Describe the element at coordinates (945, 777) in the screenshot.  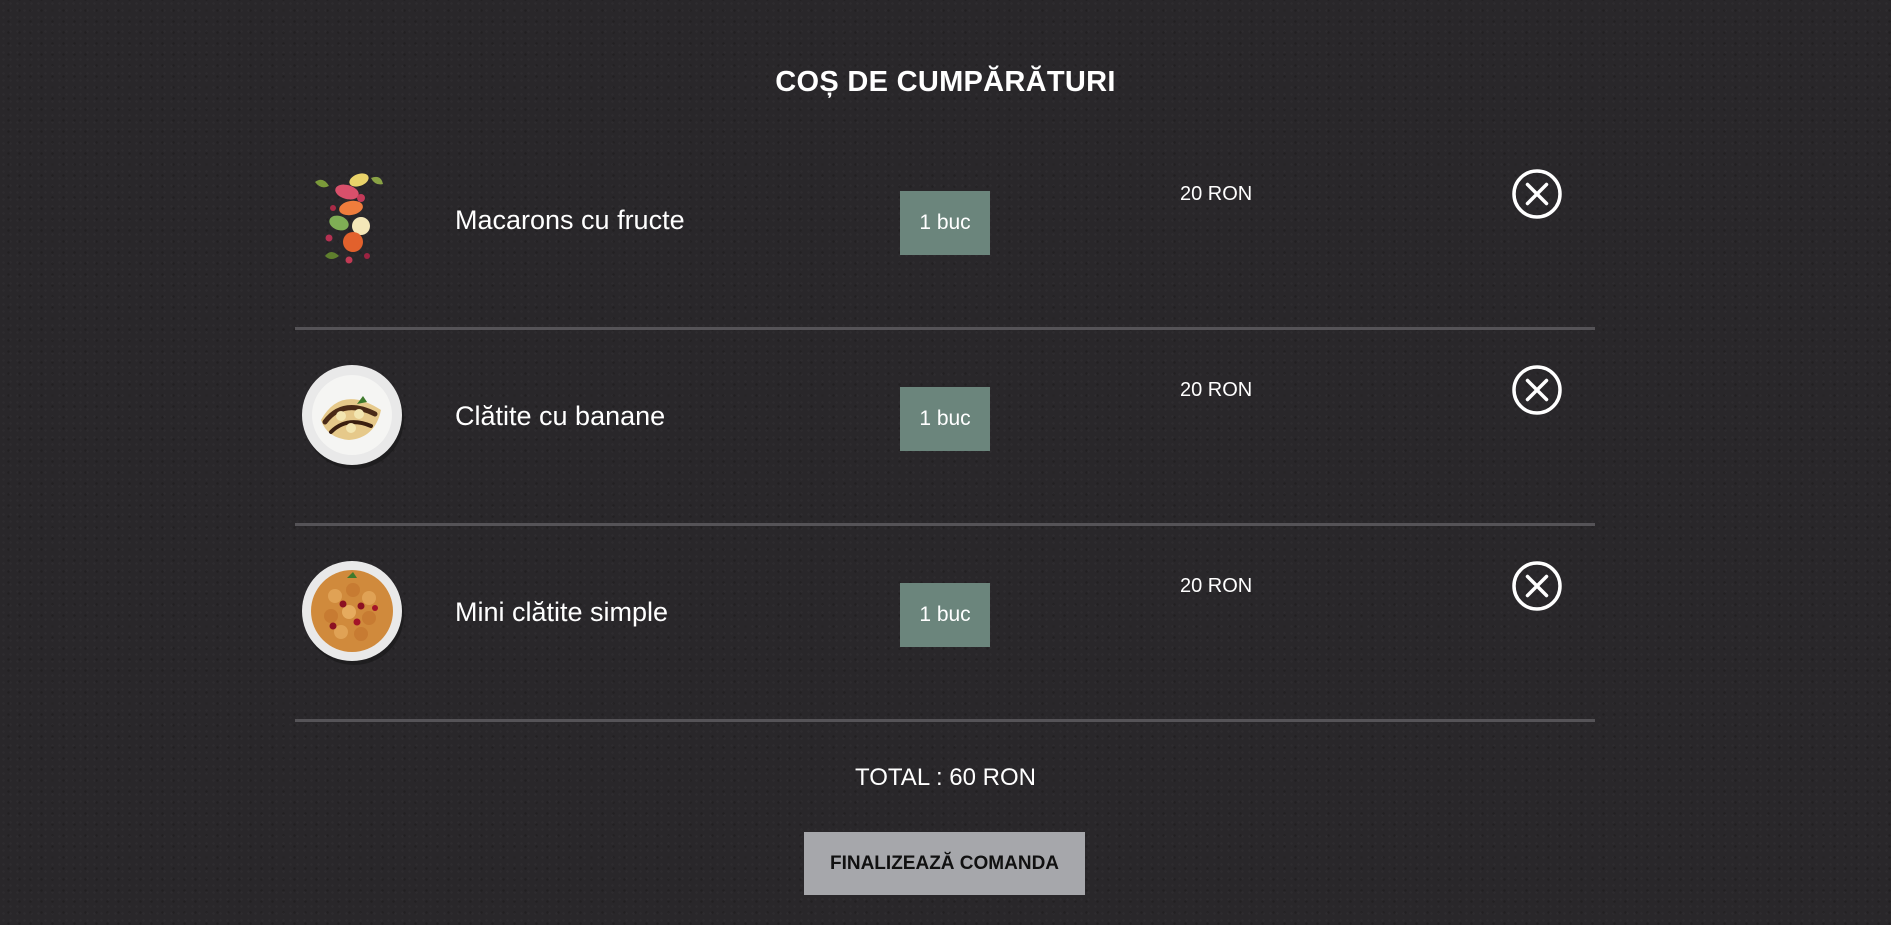
I see `cart-total: TOTAL : 60 RON` at that location.